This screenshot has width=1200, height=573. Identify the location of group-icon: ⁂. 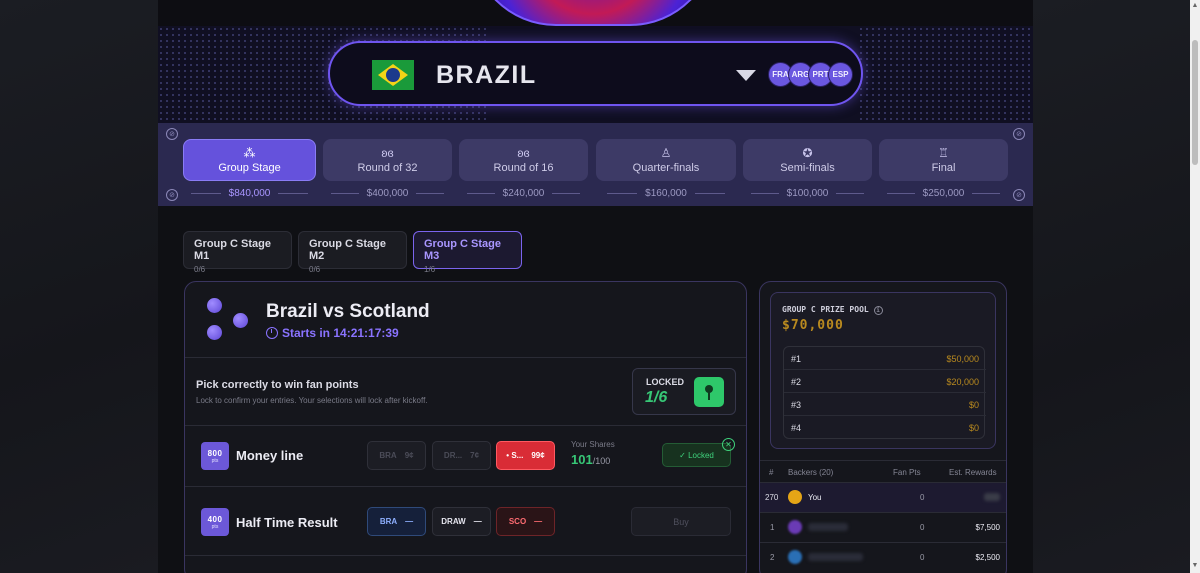
(249, 152).